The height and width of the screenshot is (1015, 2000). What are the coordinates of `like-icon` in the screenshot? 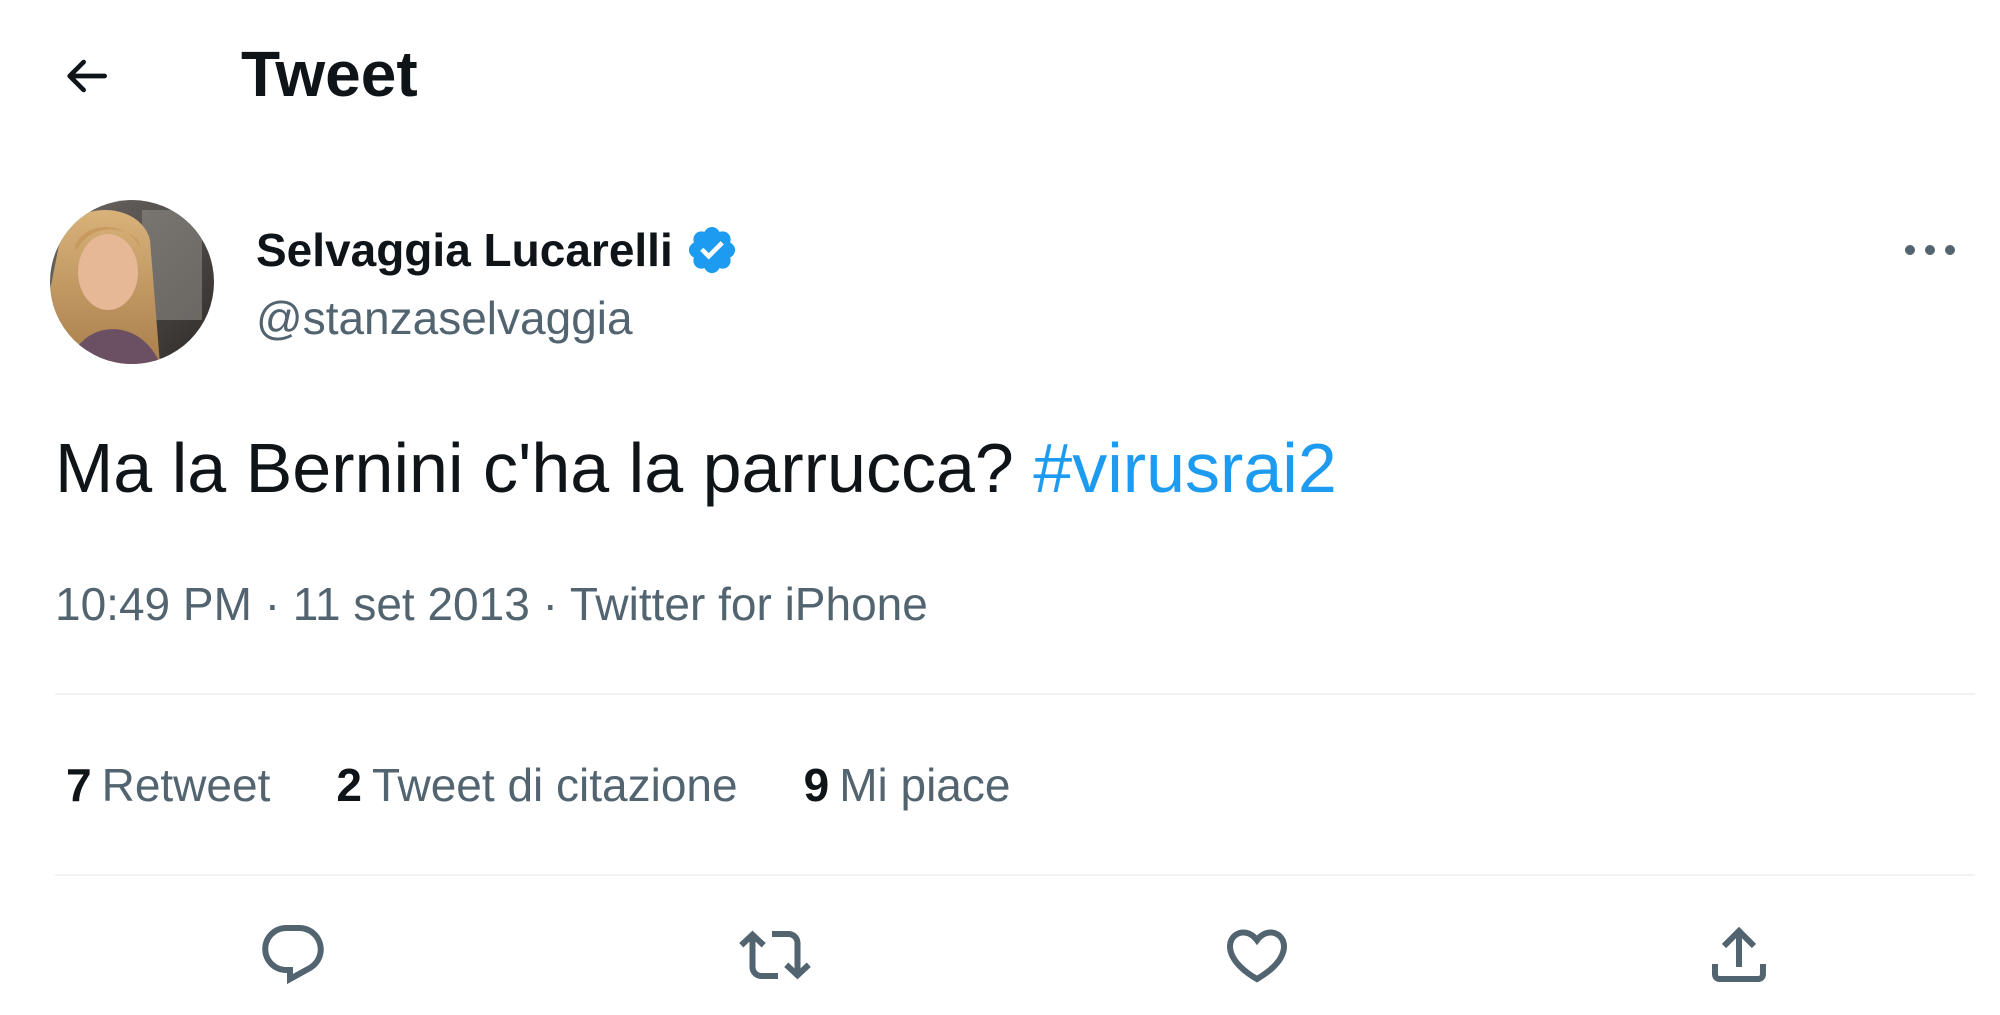 It's located at (1257, 956).